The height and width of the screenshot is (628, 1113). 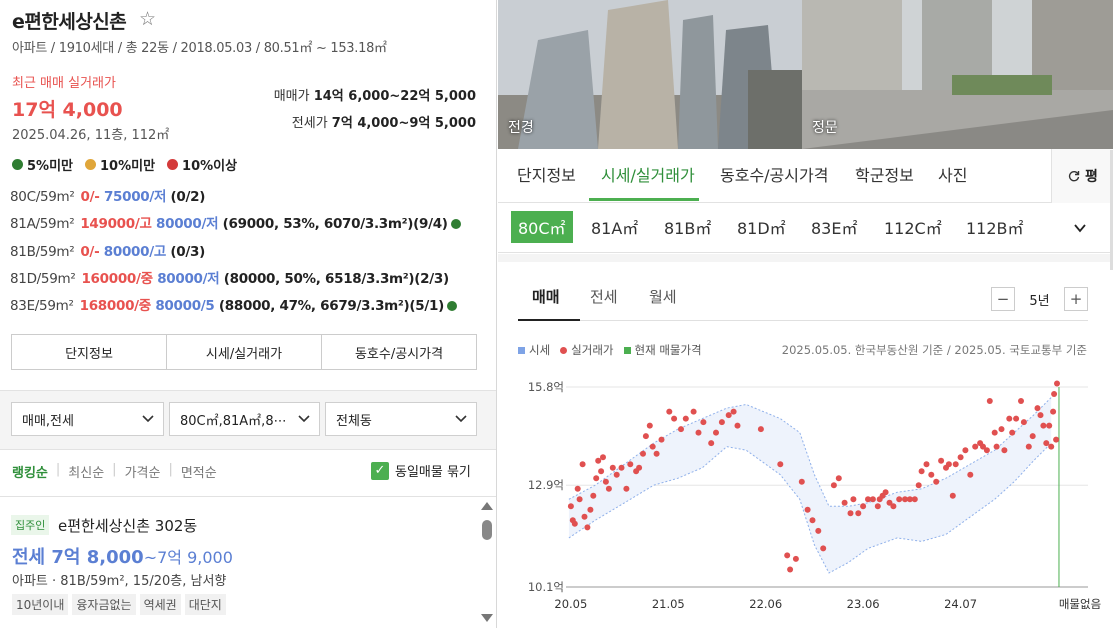 I want to click on minus-button: −, so click(x=1003, y=299).